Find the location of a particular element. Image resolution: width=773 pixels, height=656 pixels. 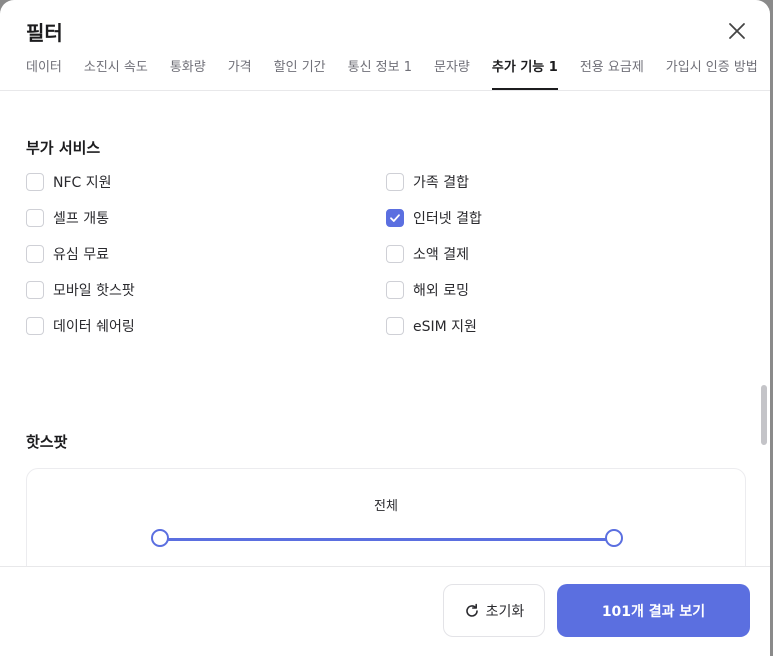

option-label: NFC 지원 is located at coordinates (82, 183).